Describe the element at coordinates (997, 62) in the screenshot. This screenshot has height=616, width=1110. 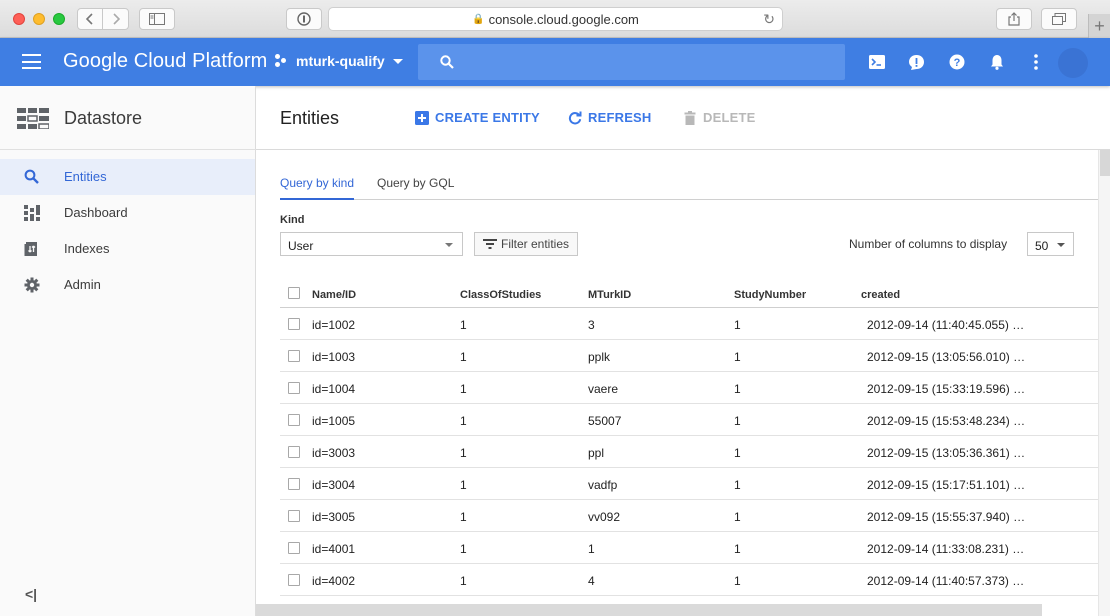
I see `notifications-button` at that location.